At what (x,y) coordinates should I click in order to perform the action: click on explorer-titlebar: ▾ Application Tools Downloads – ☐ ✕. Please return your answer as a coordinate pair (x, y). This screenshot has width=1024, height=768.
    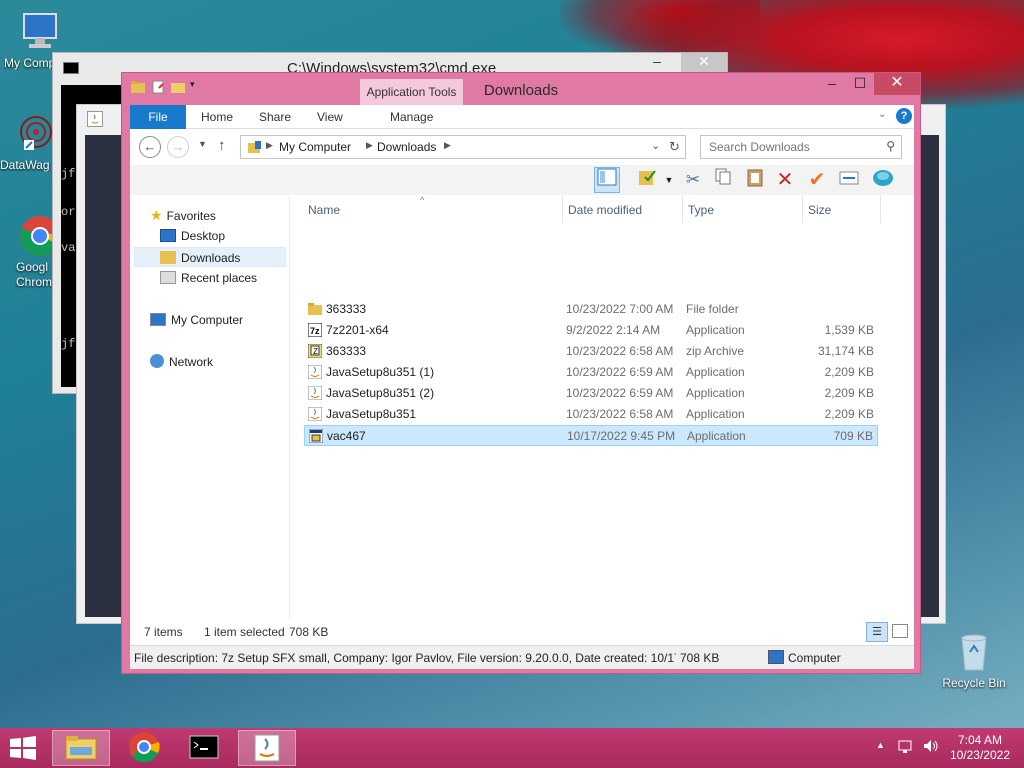
    Looking at the image, I should click on (521, 89).